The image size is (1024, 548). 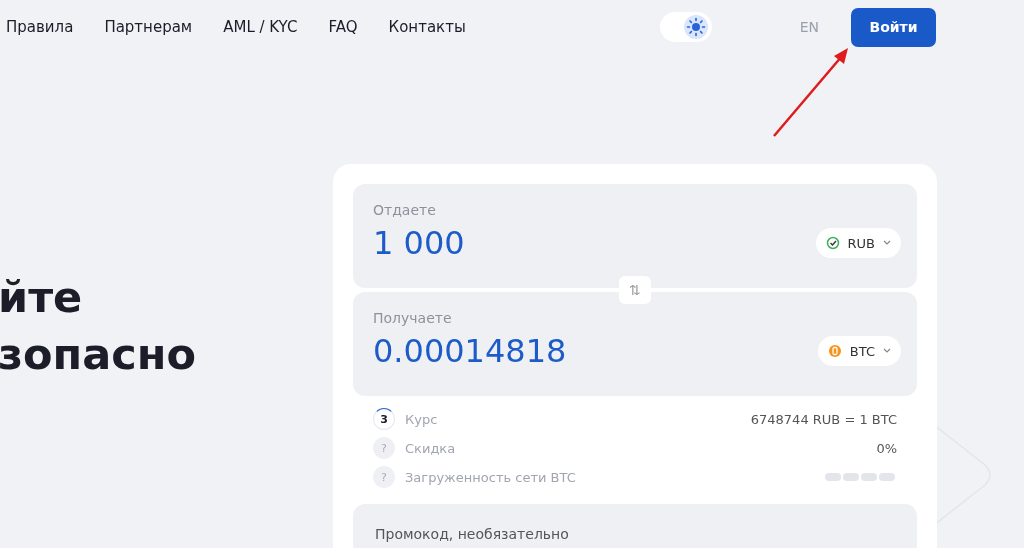 What do you see at coordinates (421, 419) in the screenshot?
I see `info-label: Курс` at bounding box center [421, 419].